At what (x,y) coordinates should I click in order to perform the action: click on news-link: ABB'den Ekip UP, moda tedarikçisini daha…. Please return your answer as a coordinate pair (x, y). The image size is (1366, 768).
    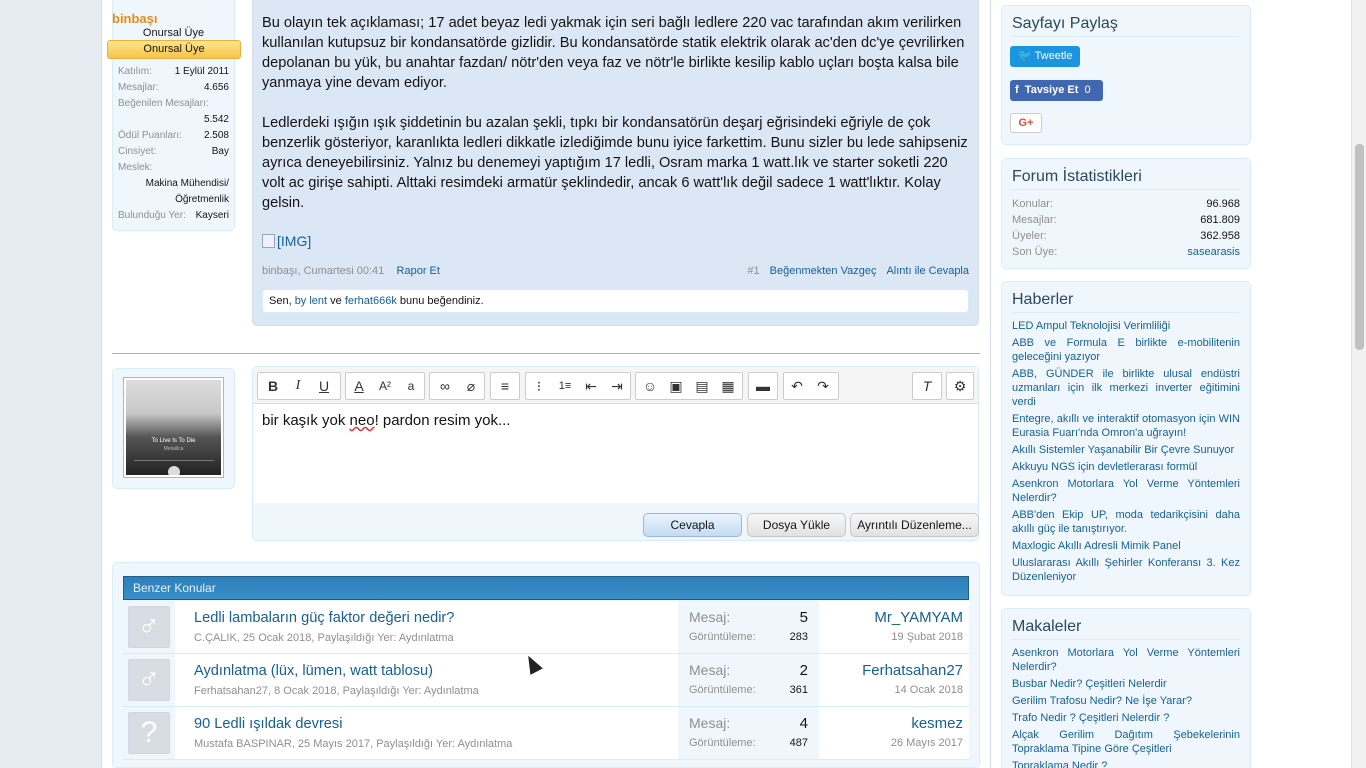
    Looking at the image, I should click on (1126, 522).